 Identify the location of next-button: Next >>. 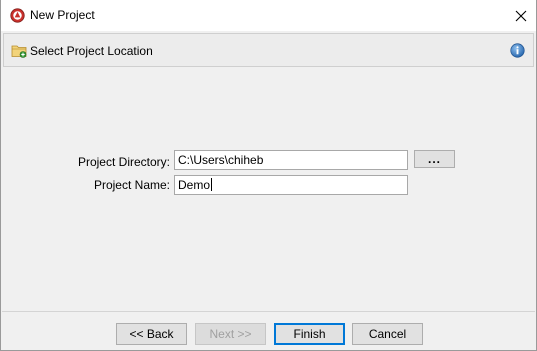
(230, 334).